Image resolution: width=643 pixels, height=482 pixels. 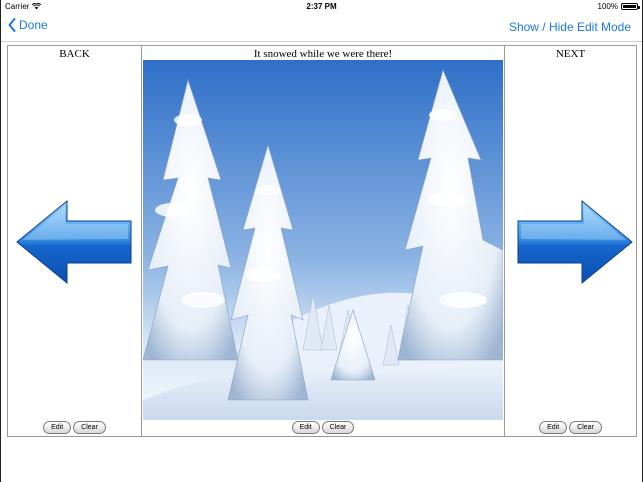 I want to click on navigation-bar: Done Show / Hide Edit Mode, so click(x=321, y=28).